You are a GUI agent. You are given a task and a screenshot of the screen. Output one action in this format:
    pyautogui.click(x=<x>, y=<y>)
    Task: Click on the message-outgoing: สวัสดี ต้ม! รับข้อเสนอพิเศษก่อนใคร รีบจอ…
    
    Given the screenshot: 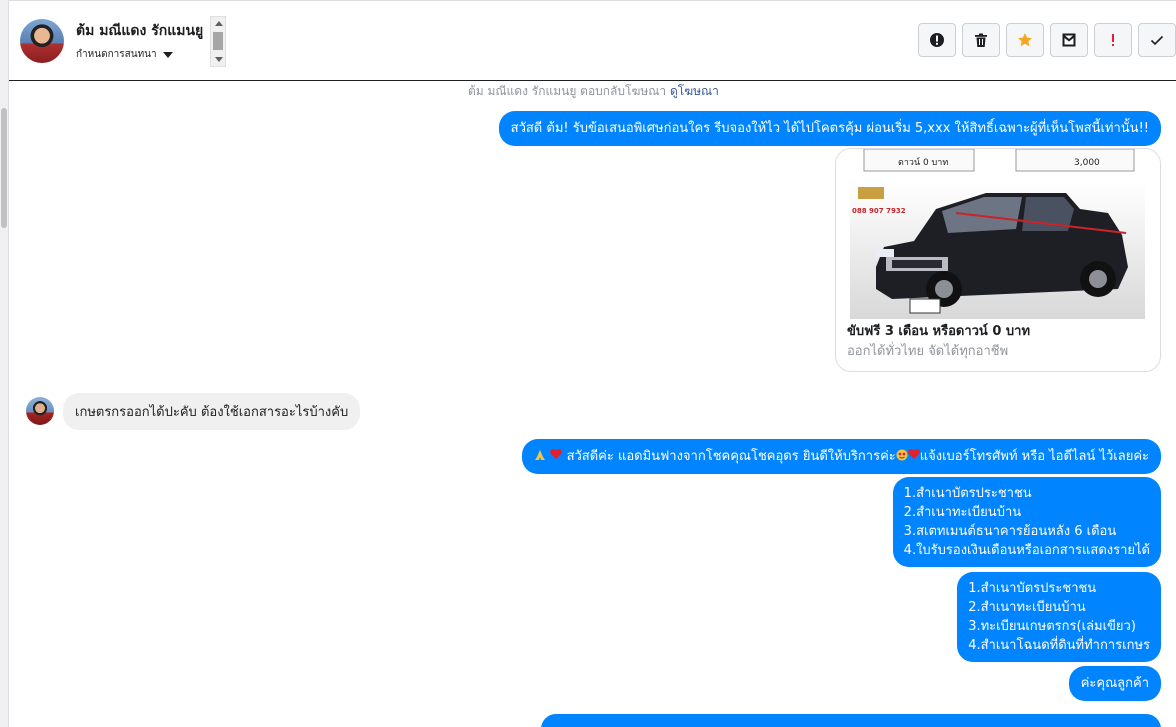 What is the action you would take?
    pyautogui.click(x=829, y=128)
    